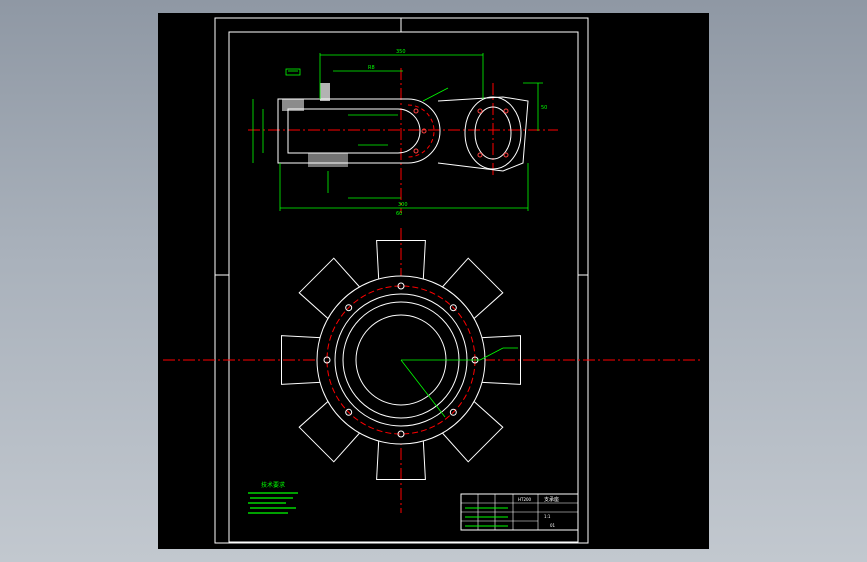  I want to click on arm-outline, so click(483, 134).